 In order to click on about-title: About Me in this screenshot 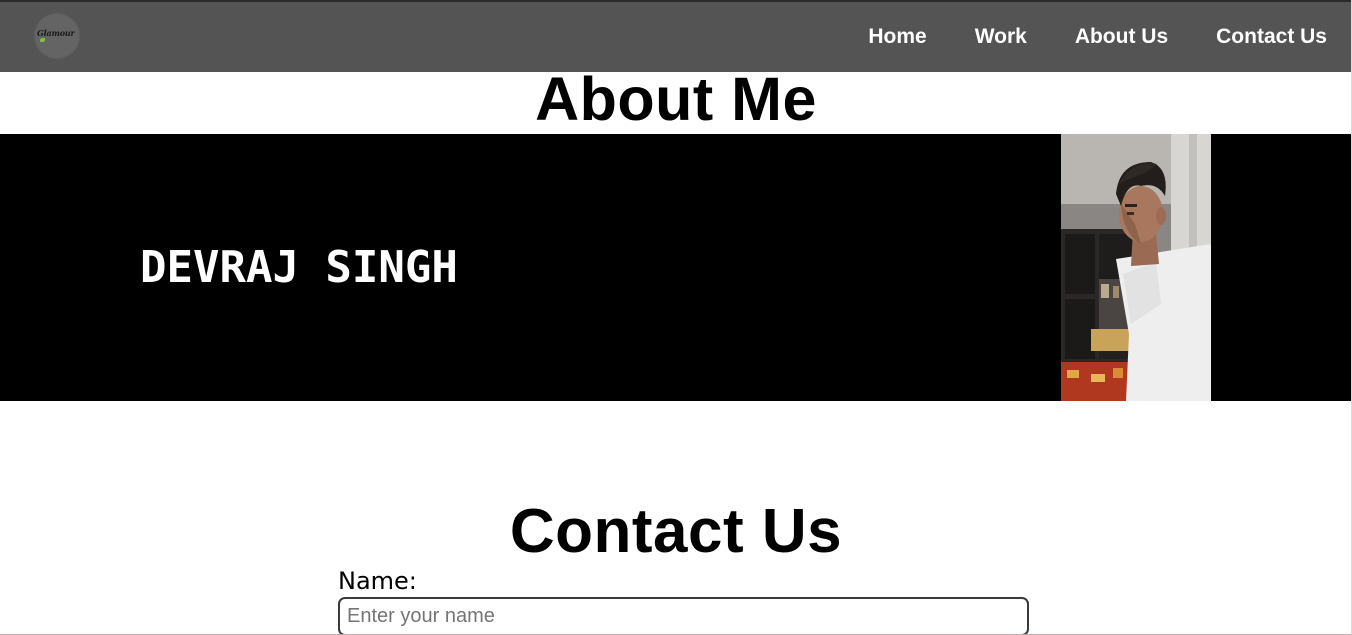, I will do `click(676, 99)`.